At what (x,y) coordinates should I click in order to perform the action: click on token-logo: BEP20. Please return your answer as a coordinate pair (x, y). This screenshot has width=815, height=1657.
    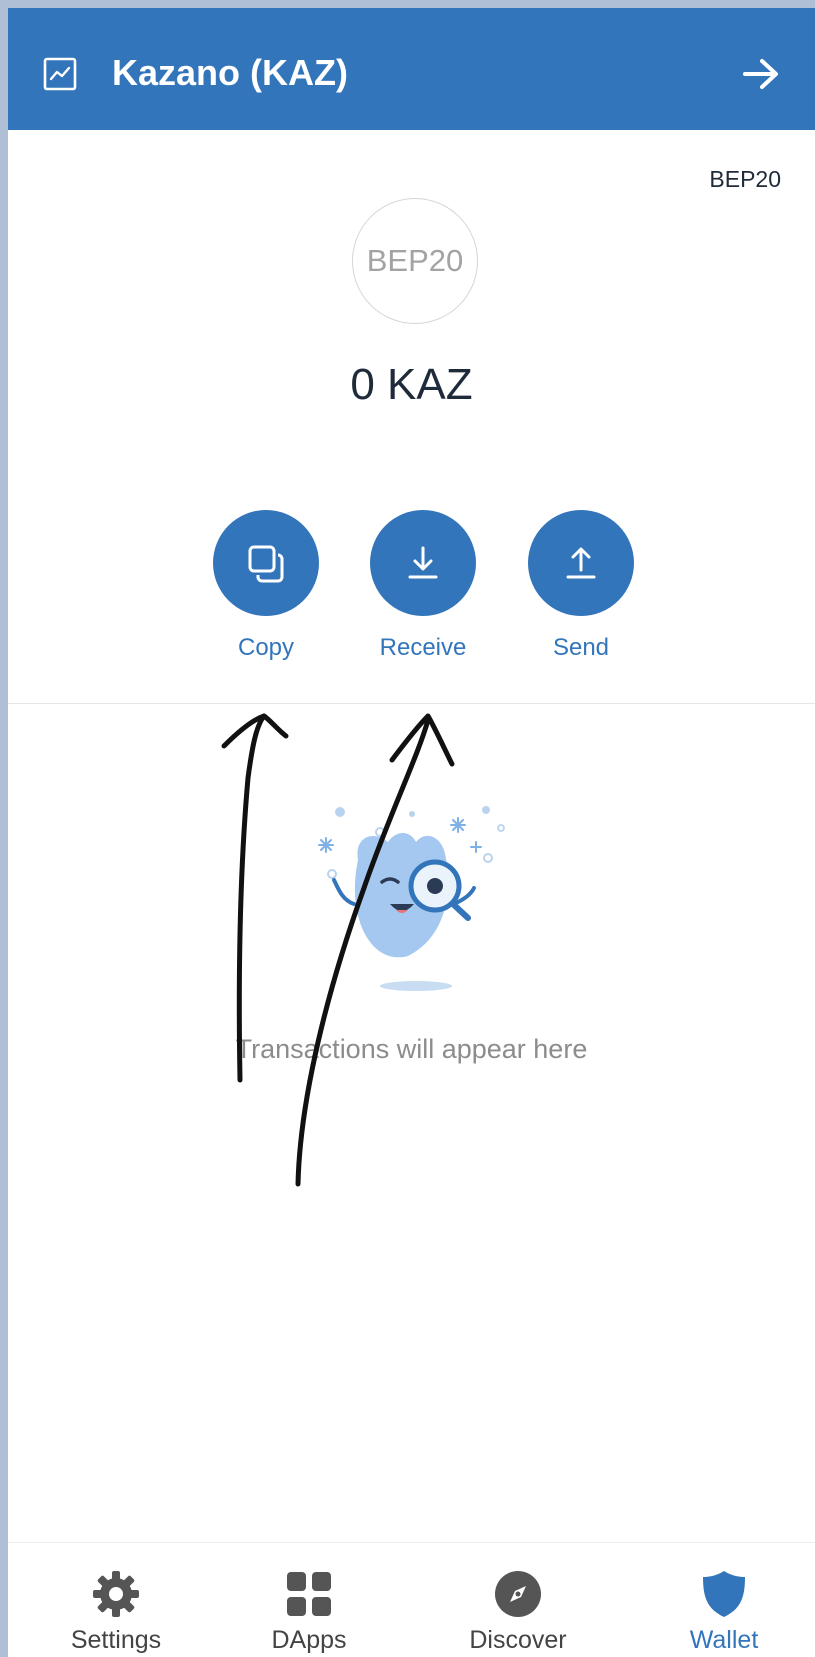
    Looking at the image, I should click on (415, 261).